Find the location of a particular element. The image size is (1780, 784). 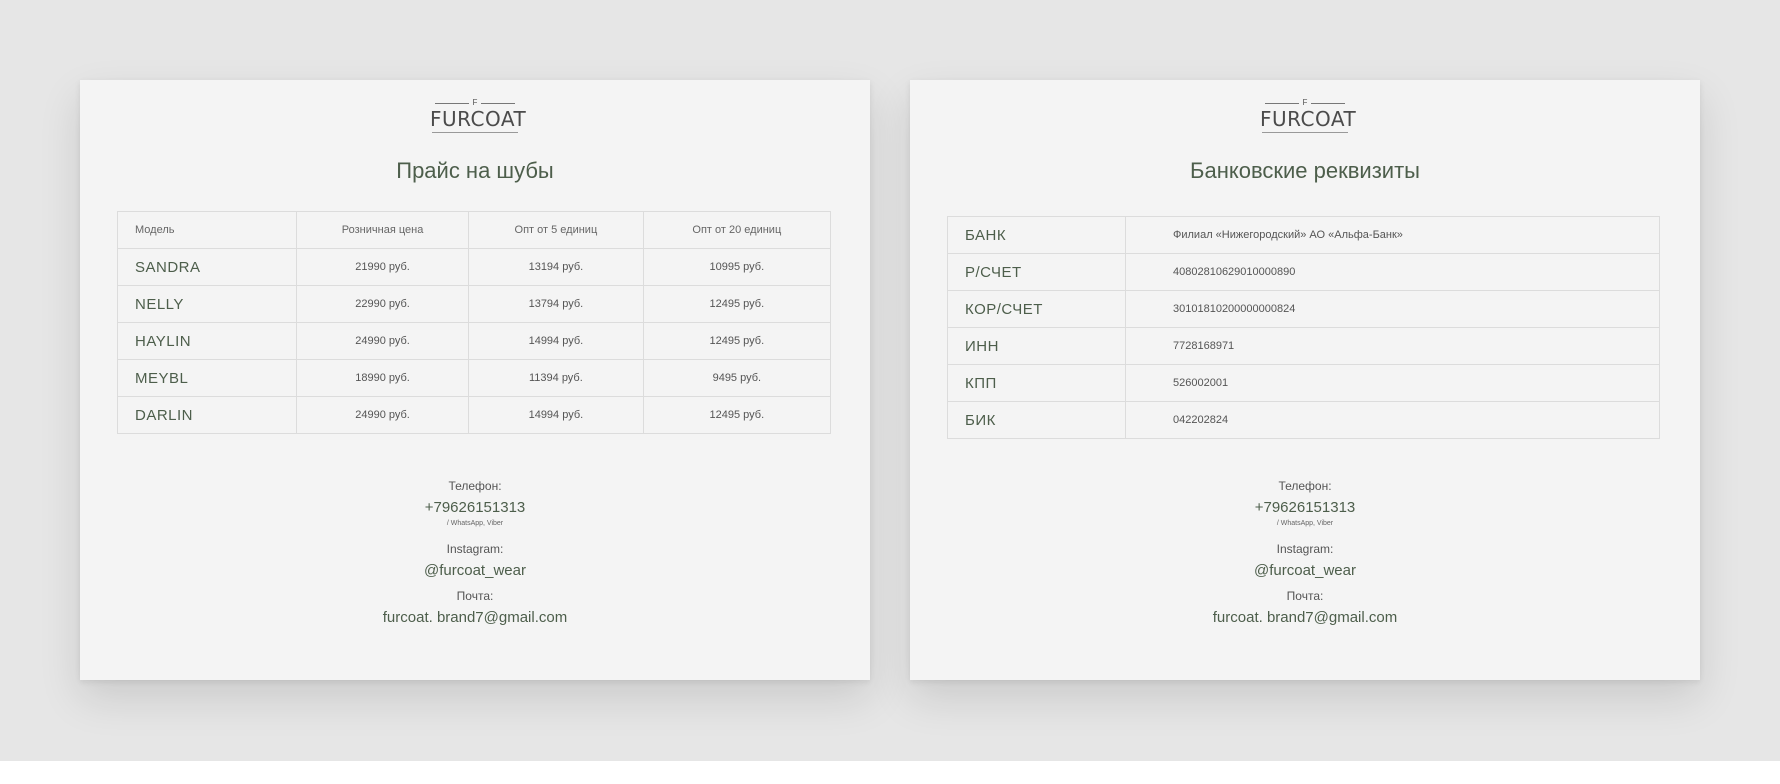

table-row: ИНН 7728168971 is located at coordinates (1303, 346).